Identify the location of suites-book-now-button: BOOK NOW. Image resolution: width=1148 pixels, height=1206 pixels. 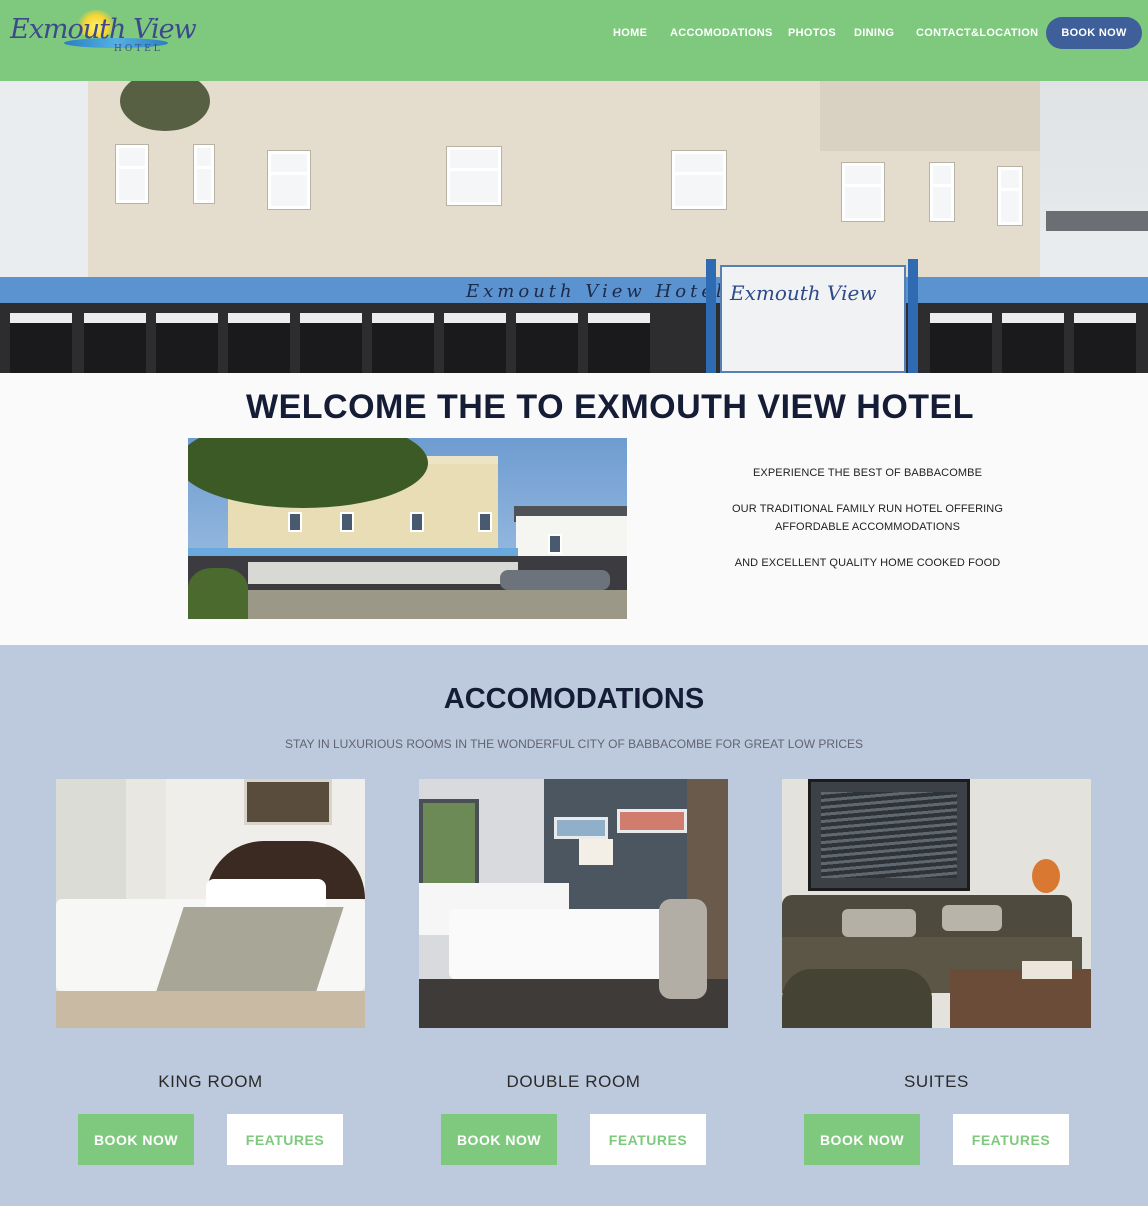
(862, 1139).